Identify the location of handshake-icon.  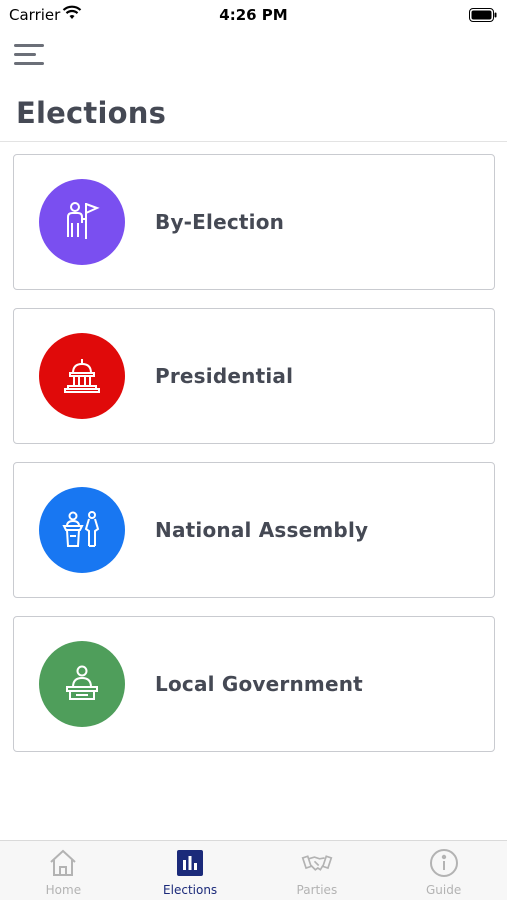
(317, 863).